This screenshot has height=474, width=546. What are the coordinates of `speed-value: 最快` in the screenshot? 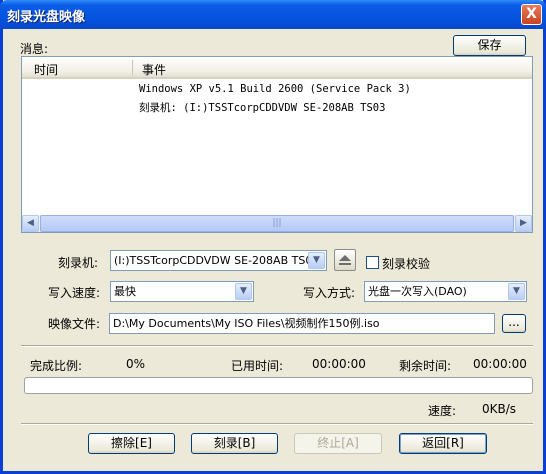 It's located at (125, 291).